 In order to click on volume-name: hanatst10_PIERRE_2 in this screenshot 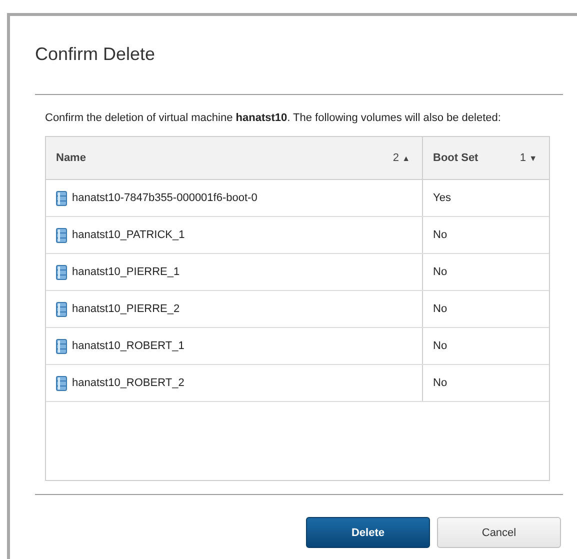, I will do `click(126, 309)`.